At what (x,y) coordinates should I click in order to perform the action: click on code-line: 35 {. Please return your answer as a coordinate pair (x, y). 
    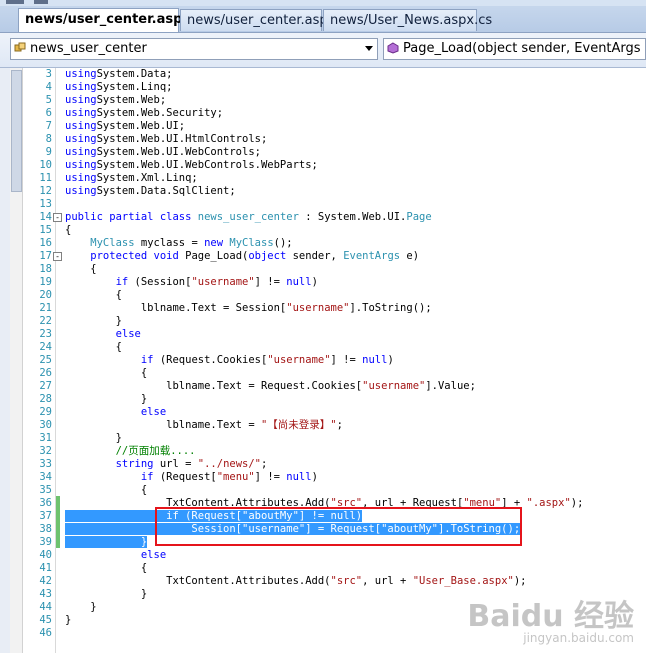
    Looking at the image, I should click on (323, 490).